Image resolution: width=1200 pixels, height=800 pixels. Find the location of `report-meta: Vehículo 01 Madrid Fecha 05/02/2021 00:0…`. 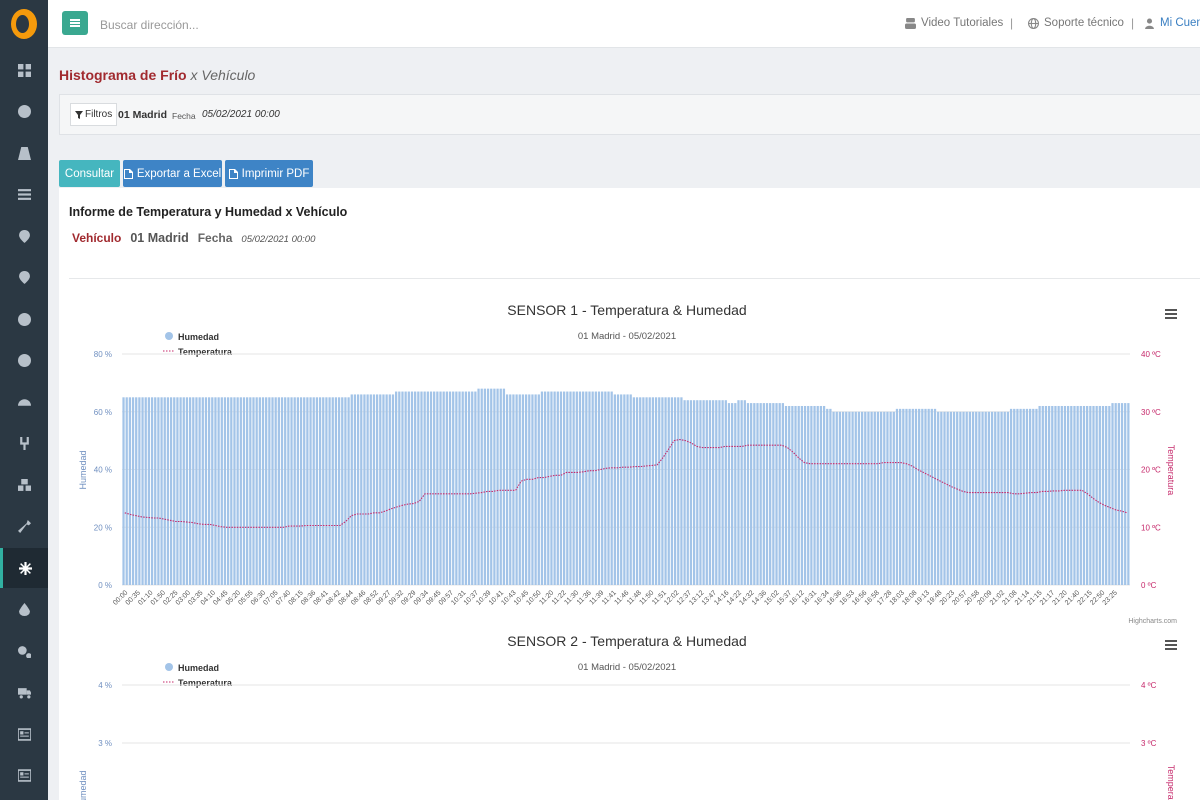

report-meta: Vehículo 01 Madrid Fecha 05/02/2021 00:0… is located at coordinates (193, 238).